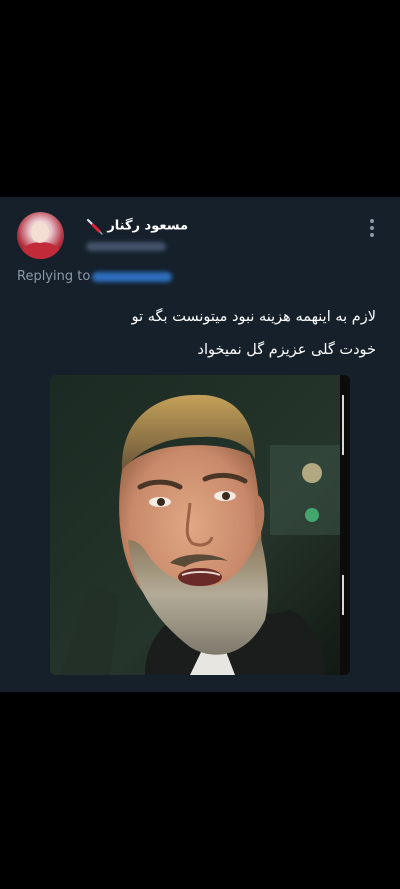 This screenshot has width=400, height=889. I want to click on tweet-text-line: لازم به اینهمه هزینه نبود میتونست بگه تو, so click(253, 317).